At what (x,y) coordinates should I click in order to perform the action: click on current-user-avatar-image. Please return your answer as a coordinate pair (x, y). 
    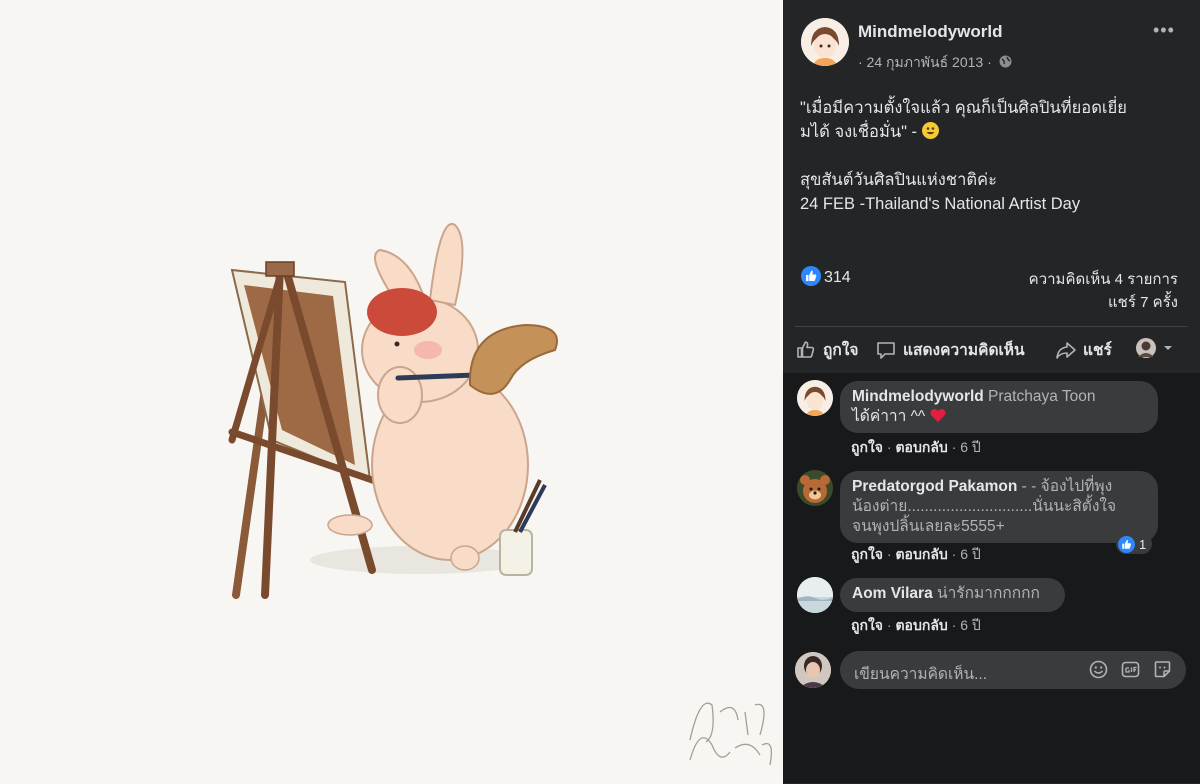
    Looking at the image, I should click on (813, 670).